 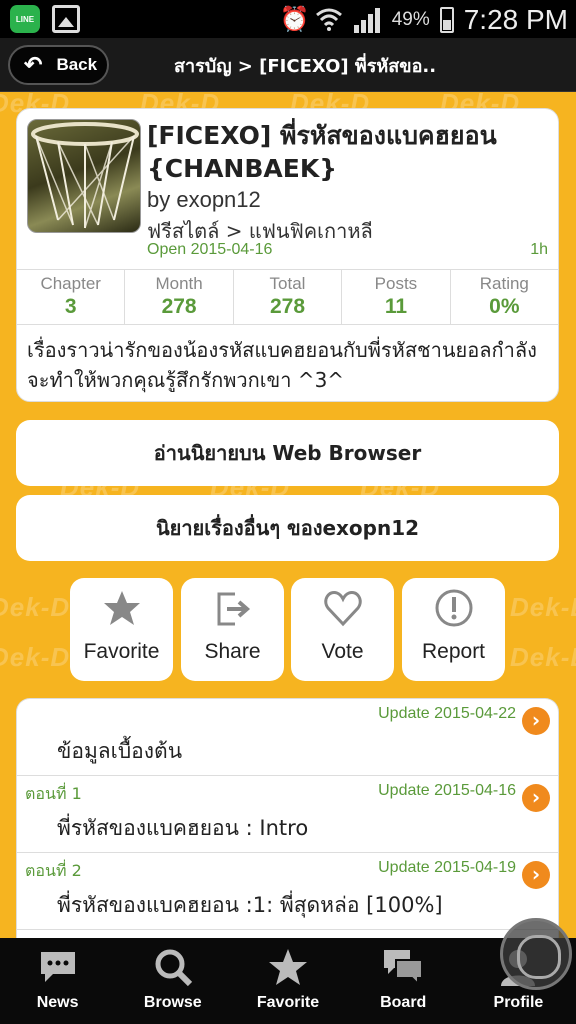 I want to click on breadcrumb: สารบัญ > [FICEXO] พี่รหัสขอ.., so click(x=305, y=66).